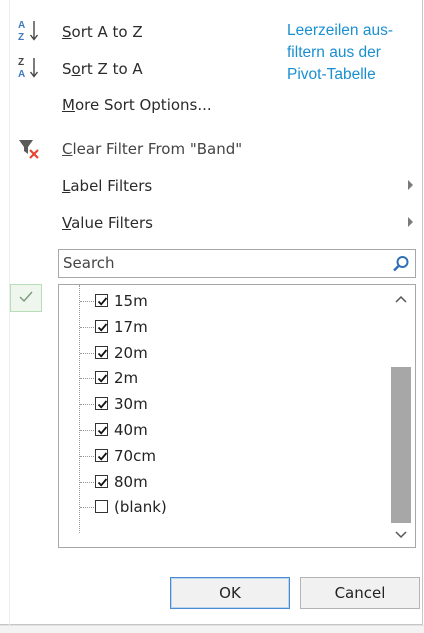 The width and height of the screenshot is (424, 633). What do you see at coordinates (224, 302) in the screenshot?
I see `list-item: 15m` at bounding box center [224, 302].